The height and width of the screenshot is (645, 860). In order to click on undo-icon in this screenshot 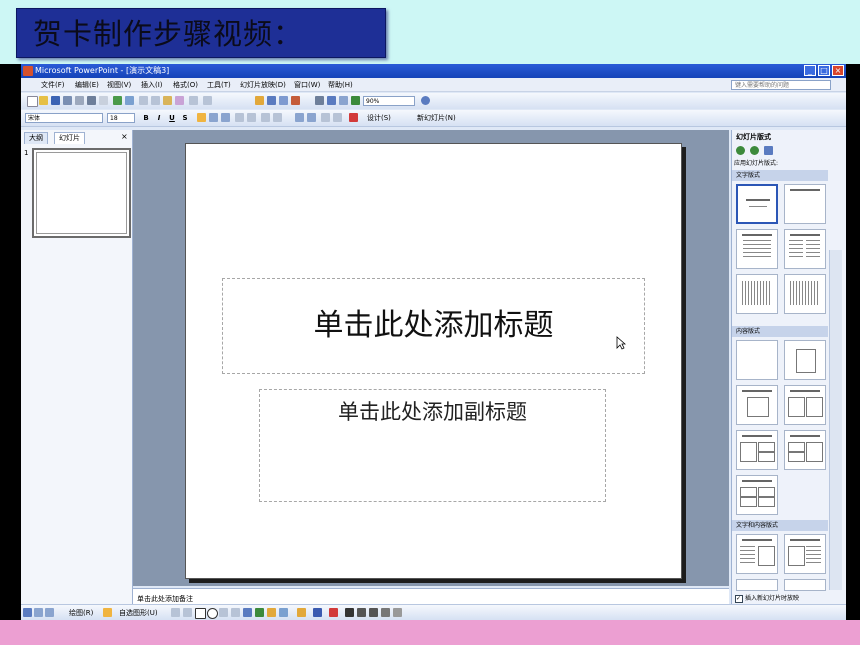, I will do `click(193, 100)`.